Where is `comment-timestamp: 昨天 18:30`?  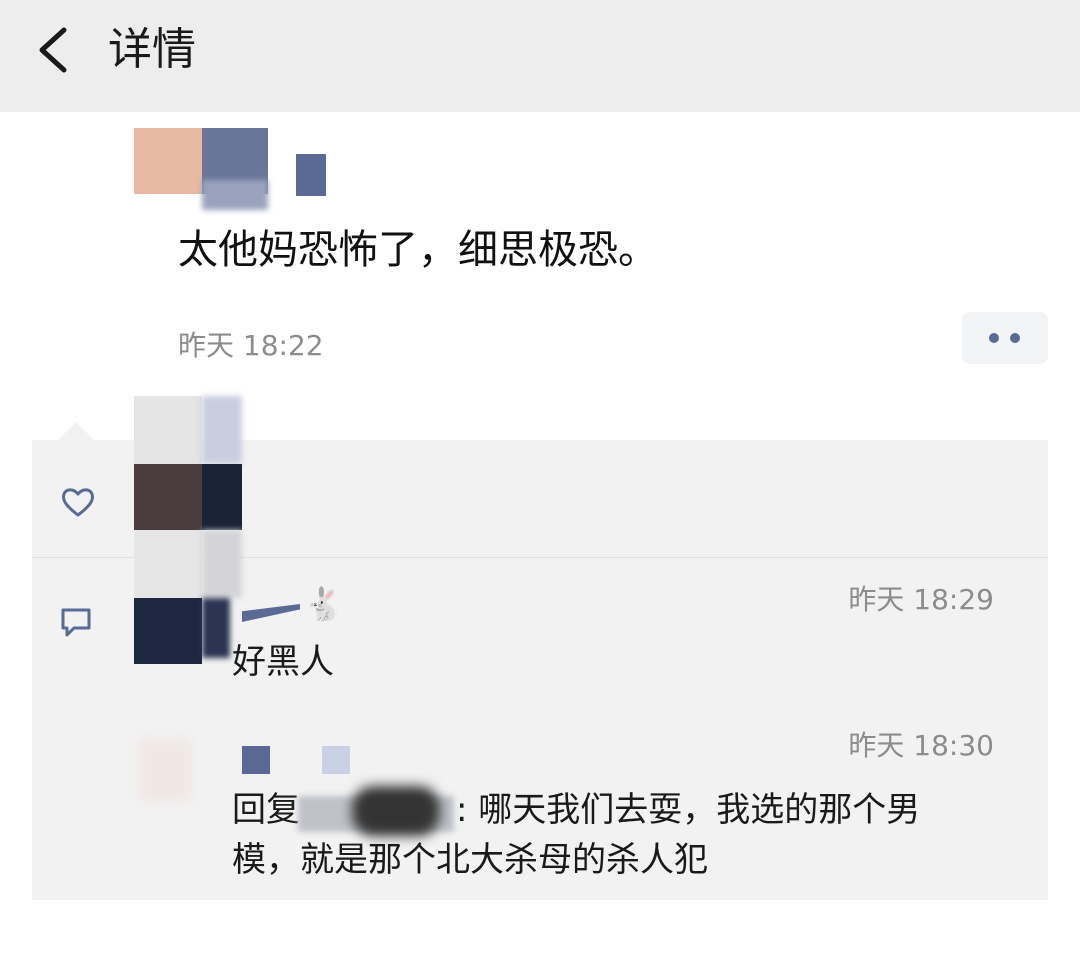
comment-timestamp: 昨天 18:30 is located at coordinates (921, 745).